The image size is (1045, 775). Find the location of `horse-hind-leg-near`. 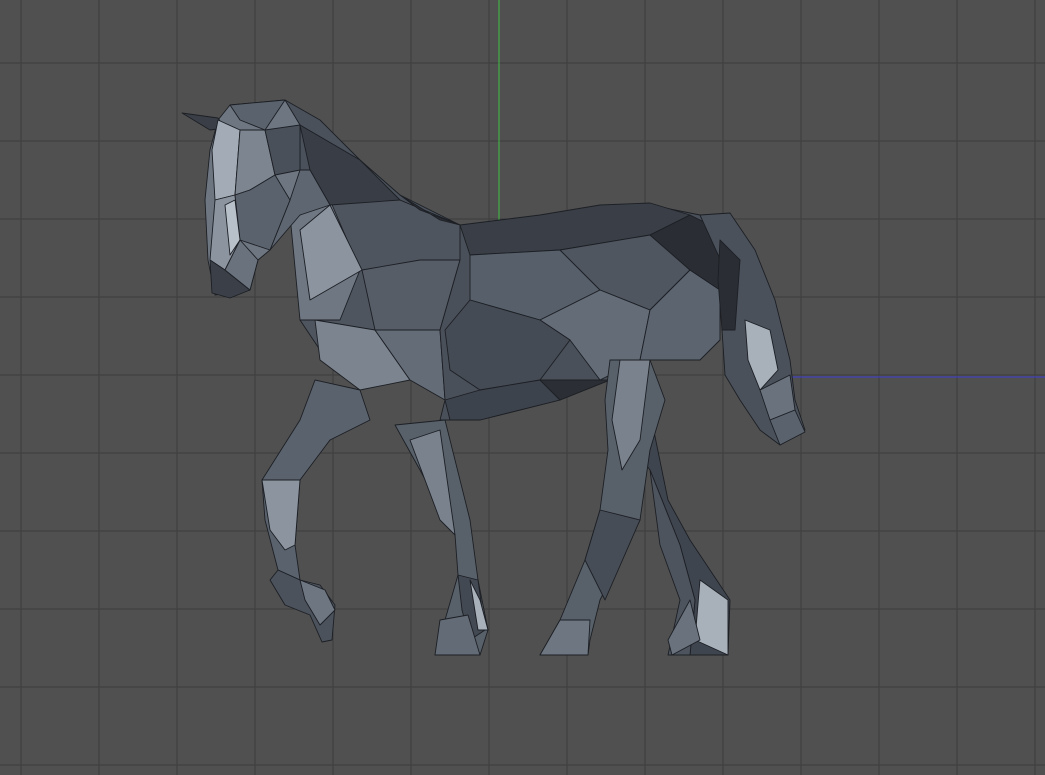

horse-hind-leg-near is located at coordinates (602, 507).